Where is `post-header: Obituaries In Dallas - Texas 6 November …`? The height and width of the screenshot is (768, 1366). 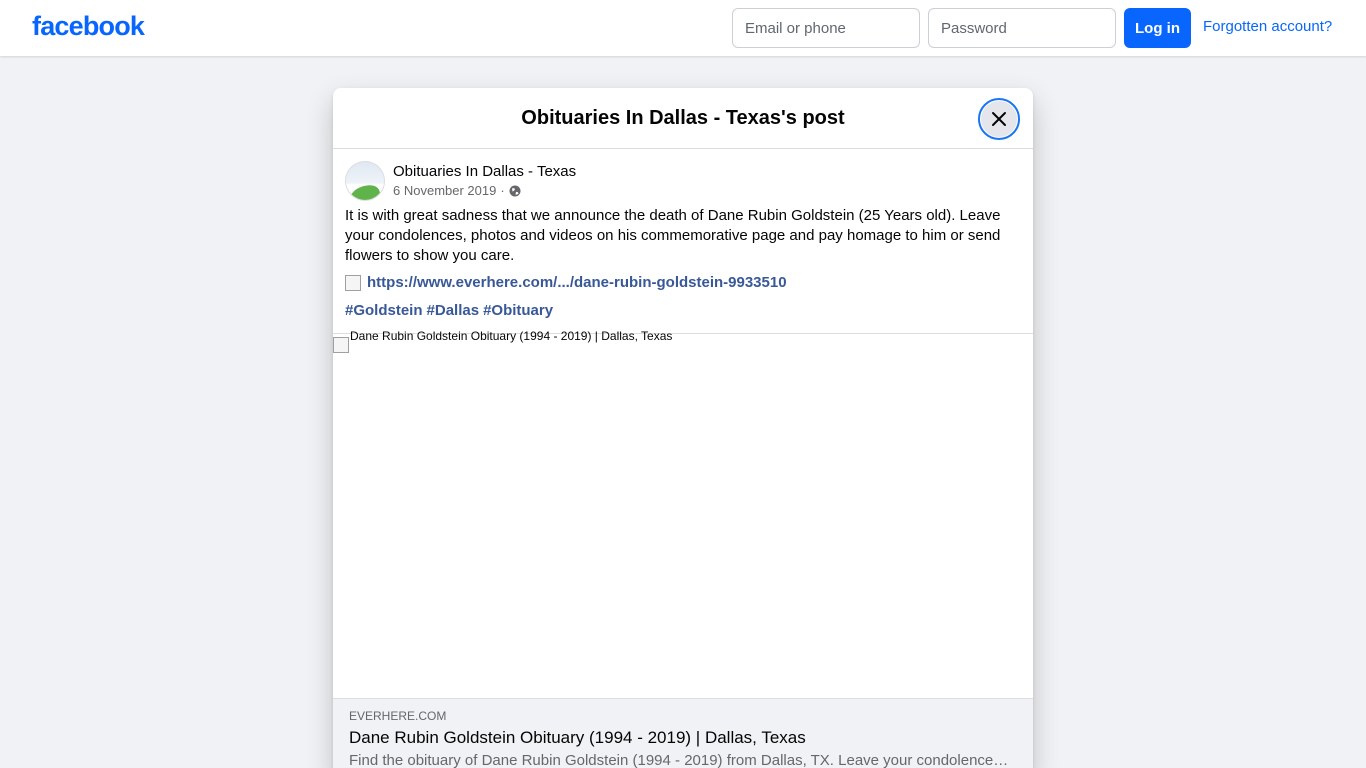
post-header: Obituaries In Dallas - Texas 6 November … is located at coordinates (675, 181).